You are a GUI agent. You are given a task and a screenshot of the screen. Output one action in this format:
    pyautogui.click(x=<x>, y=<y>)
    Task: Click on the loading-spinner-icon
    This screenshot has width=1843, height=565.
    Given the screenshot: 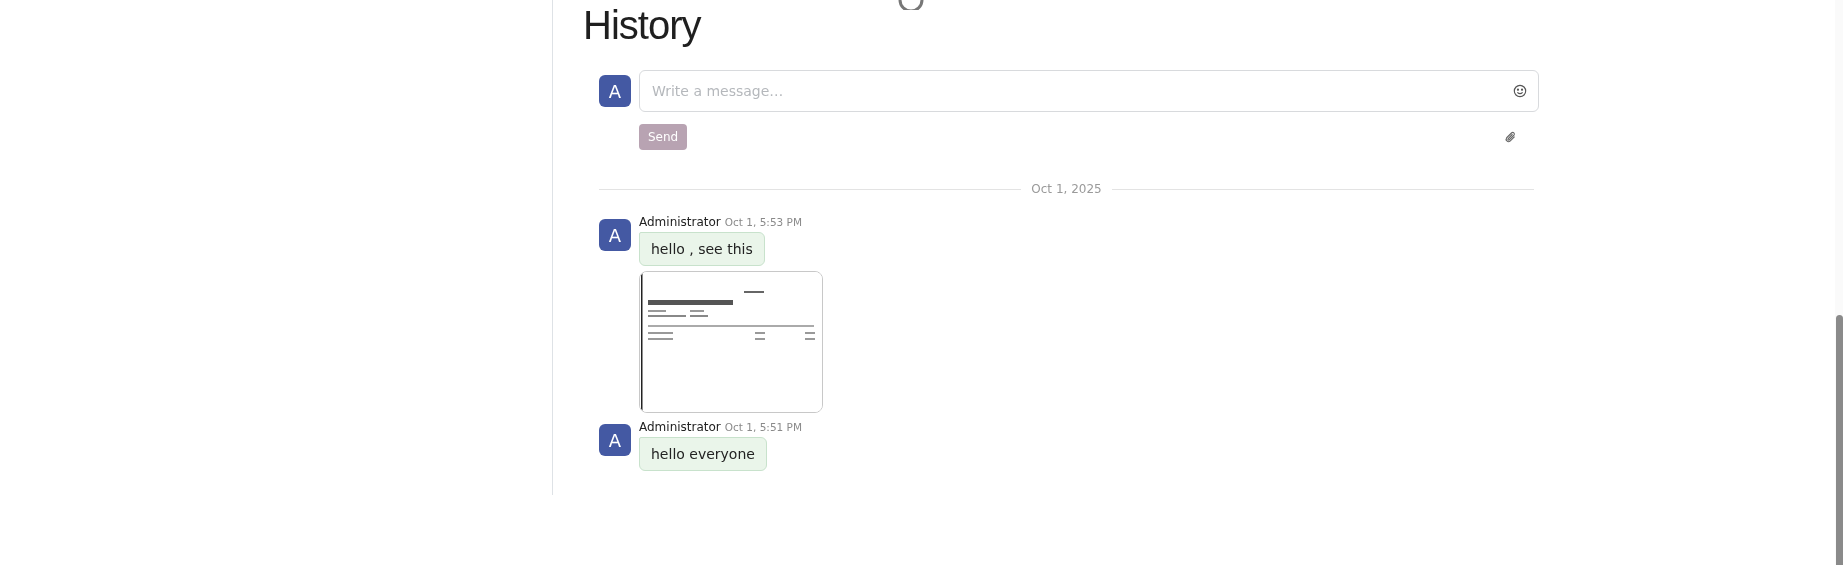 What is the action you would take?
    pyautogui.click(x=911, y=5)
    